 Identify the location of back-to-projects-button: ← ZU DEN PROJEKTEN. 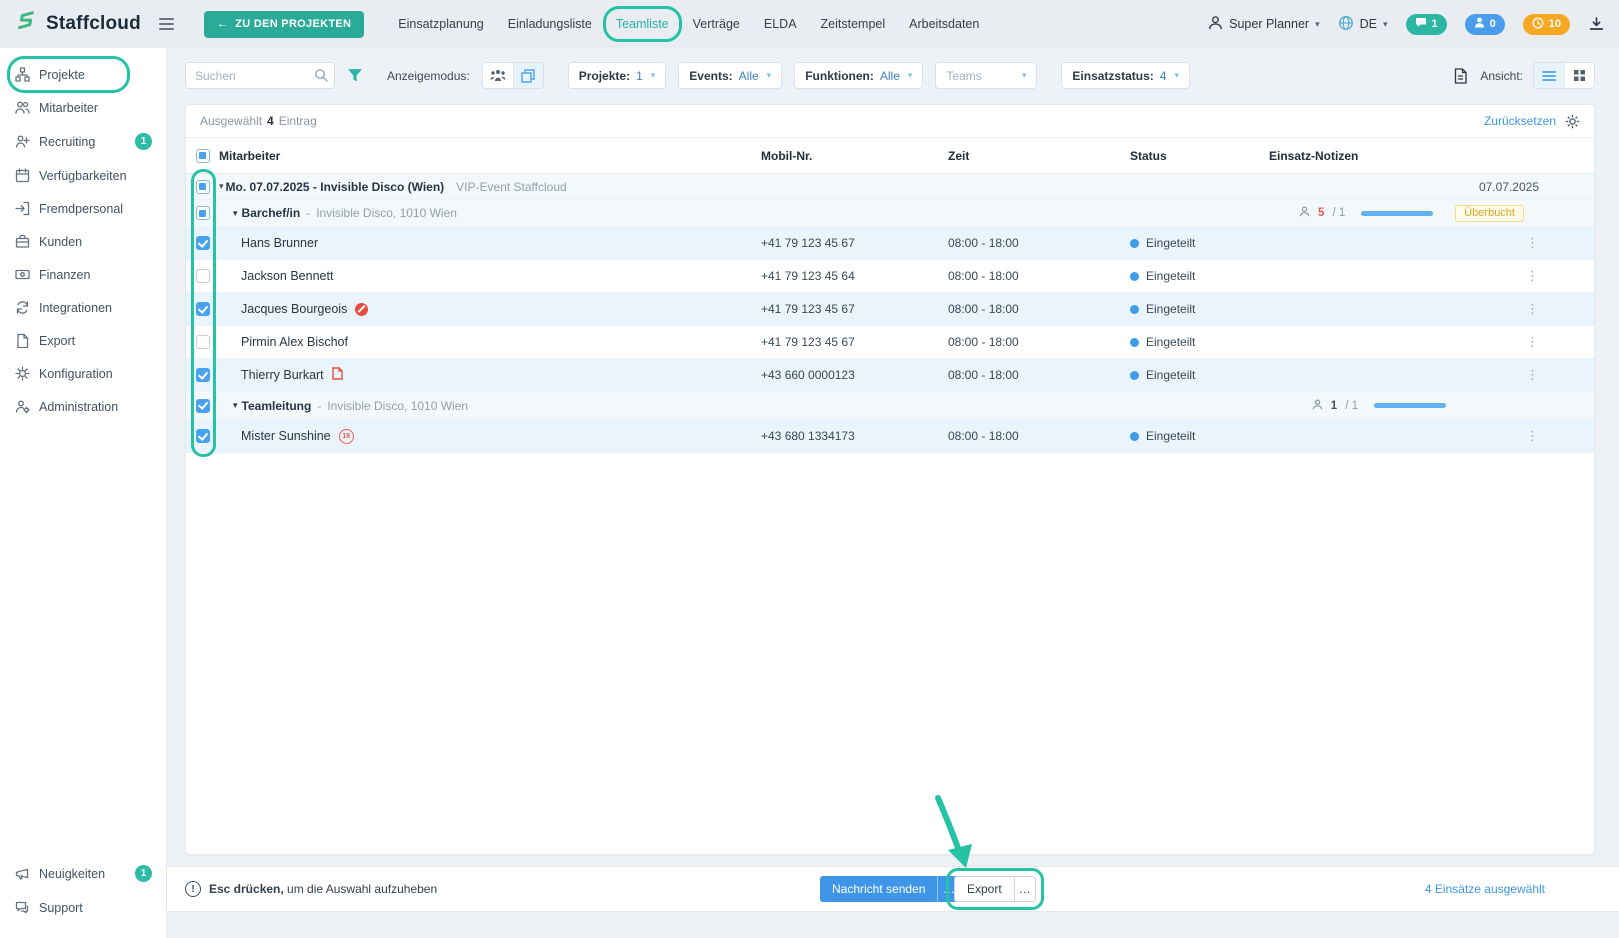
(284, 24).